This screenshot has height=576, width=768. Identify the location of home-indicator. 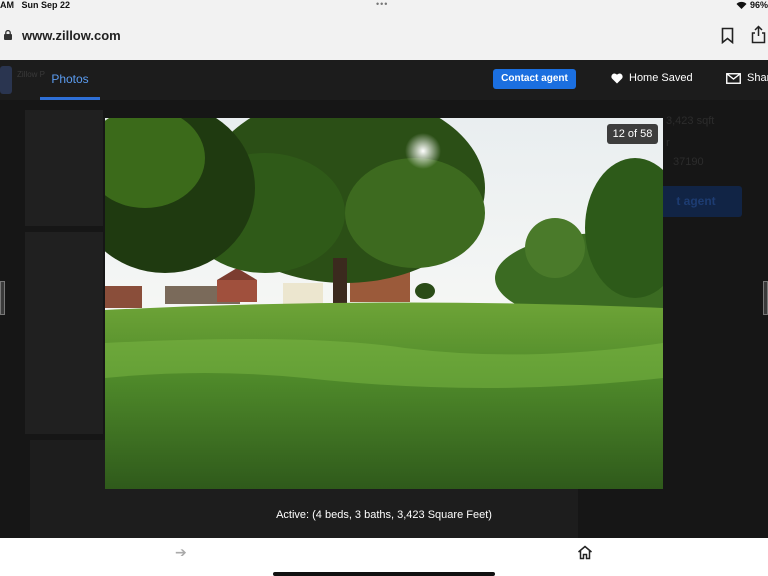
(384, 574).